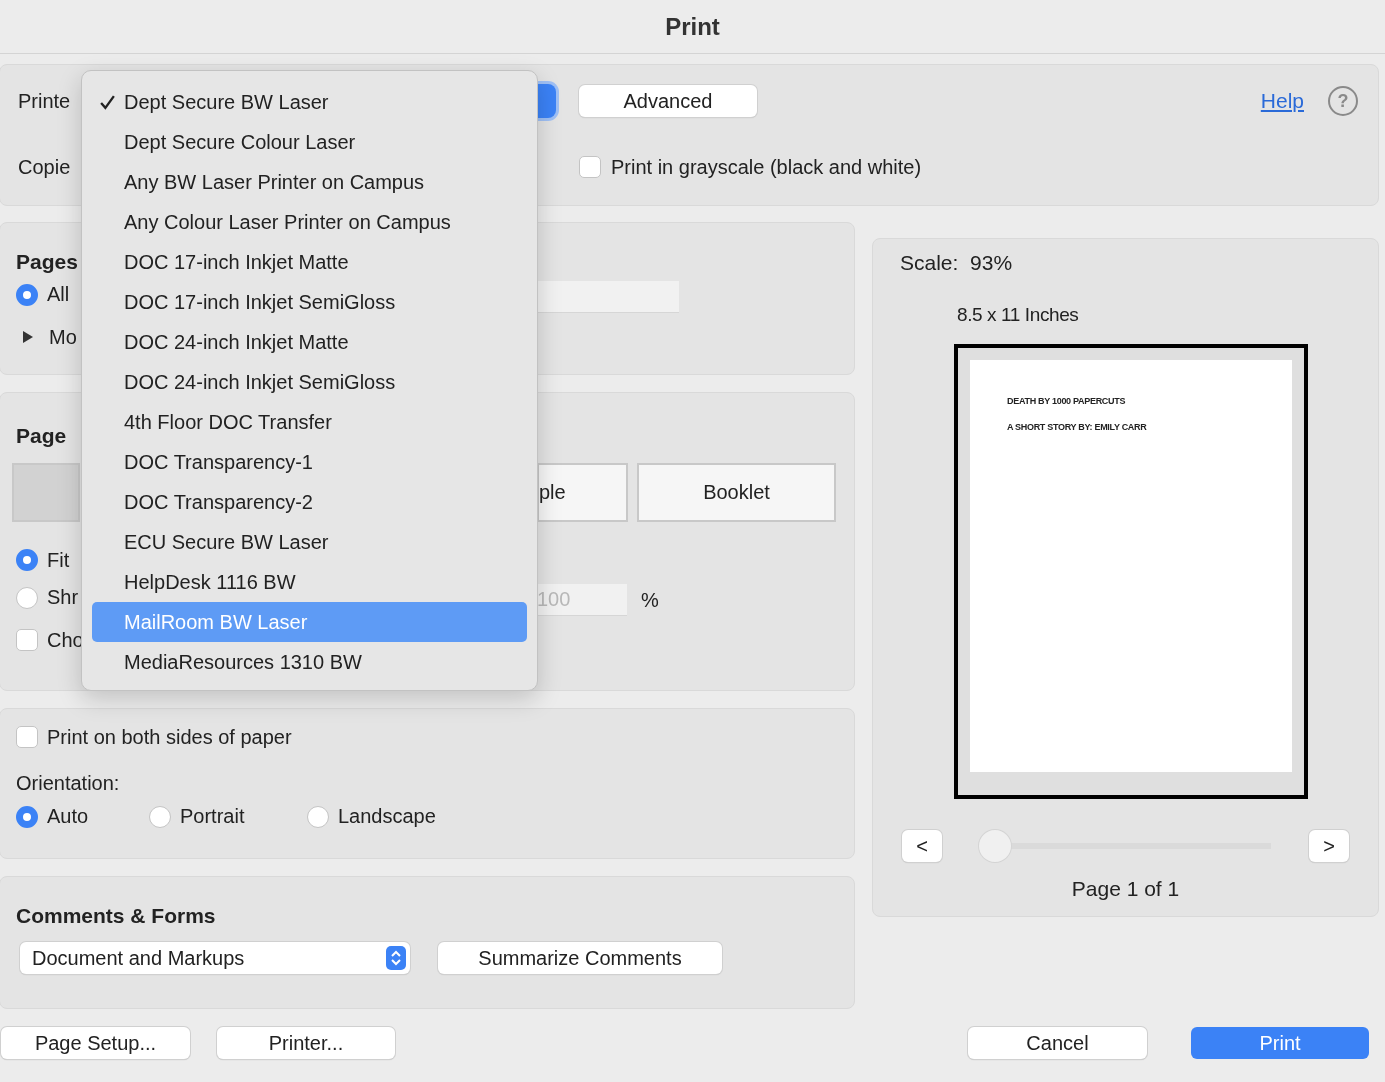  I want to click on document-text: DEATH BY 1000 PAPERCUTS, so click(1067, 402).